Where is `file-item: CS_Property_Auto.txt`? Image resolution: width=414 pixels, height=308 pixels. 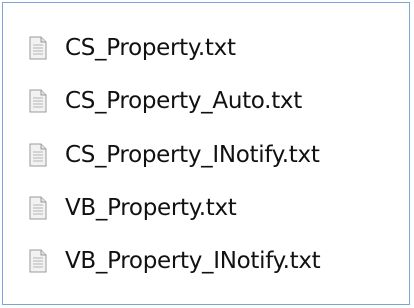
file-item: CS_Property_Auto.txt is located at coordinates (214, 101).